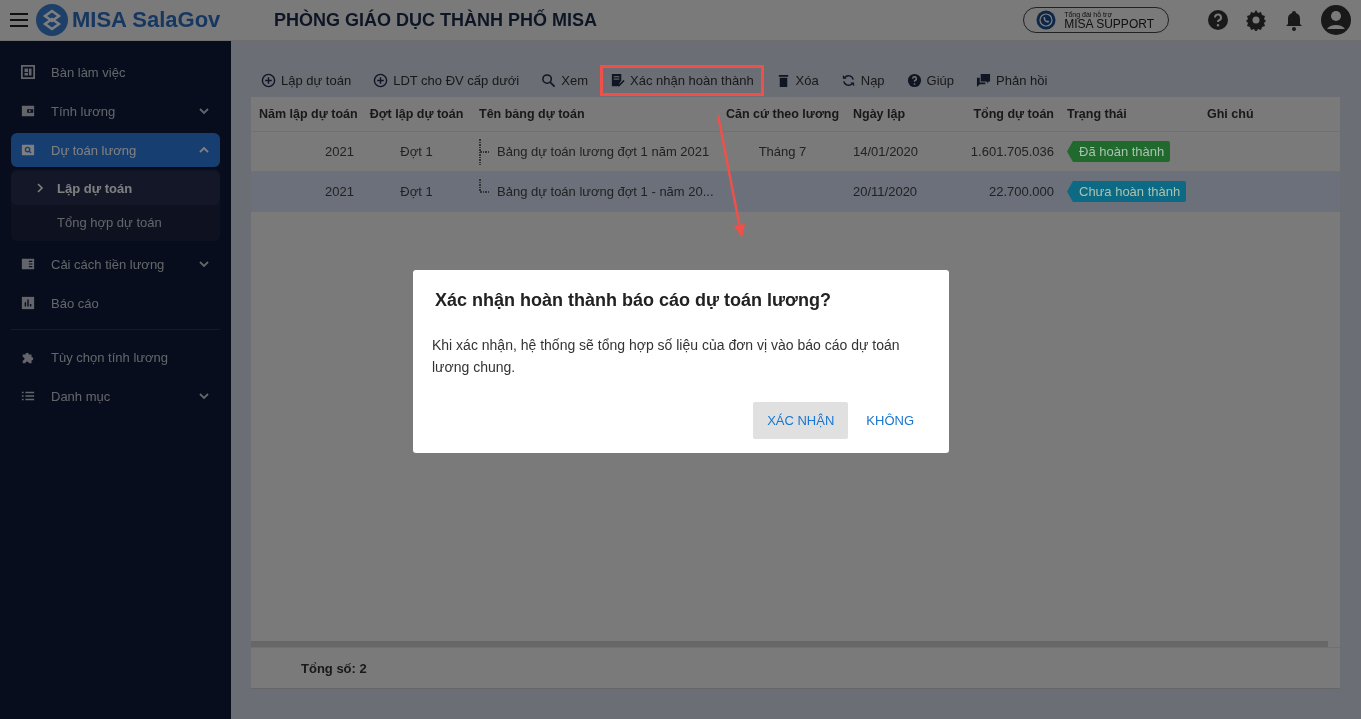 The image size is (1361, 719). I want to click on bar-chart-icon, so click(28, 303).